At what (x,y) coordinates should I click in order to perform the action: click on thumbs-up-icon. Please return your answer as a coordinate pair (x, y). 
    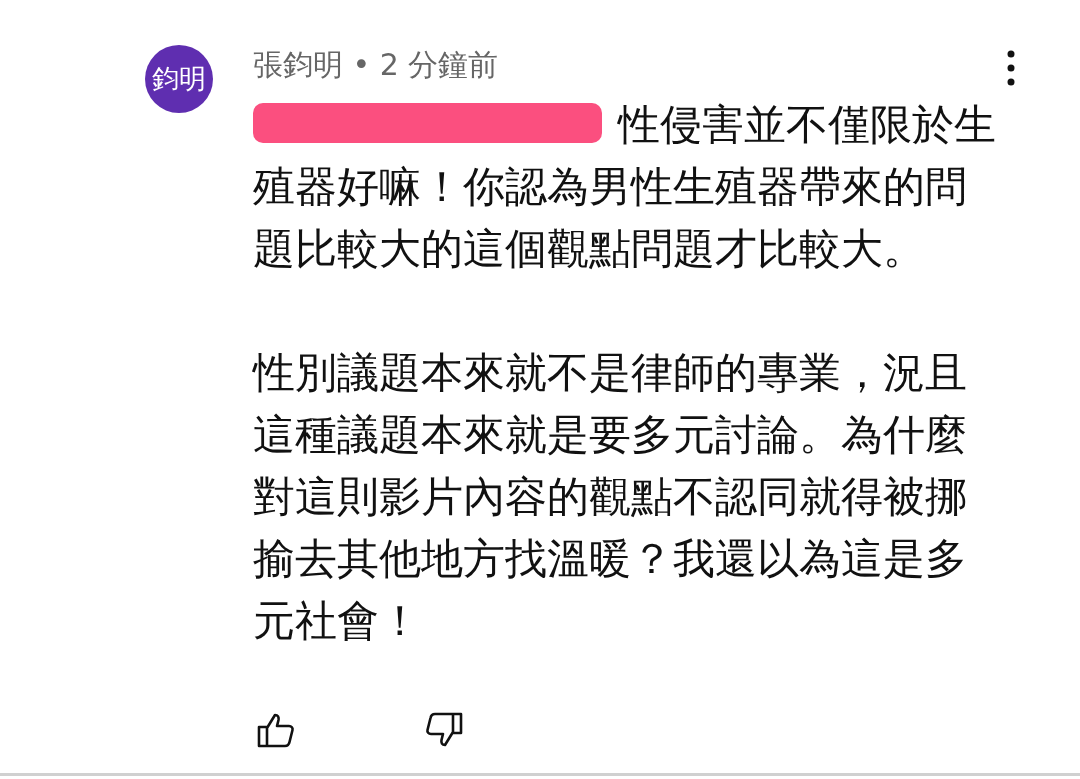
    Looking at the image, I should click on (276, 730).